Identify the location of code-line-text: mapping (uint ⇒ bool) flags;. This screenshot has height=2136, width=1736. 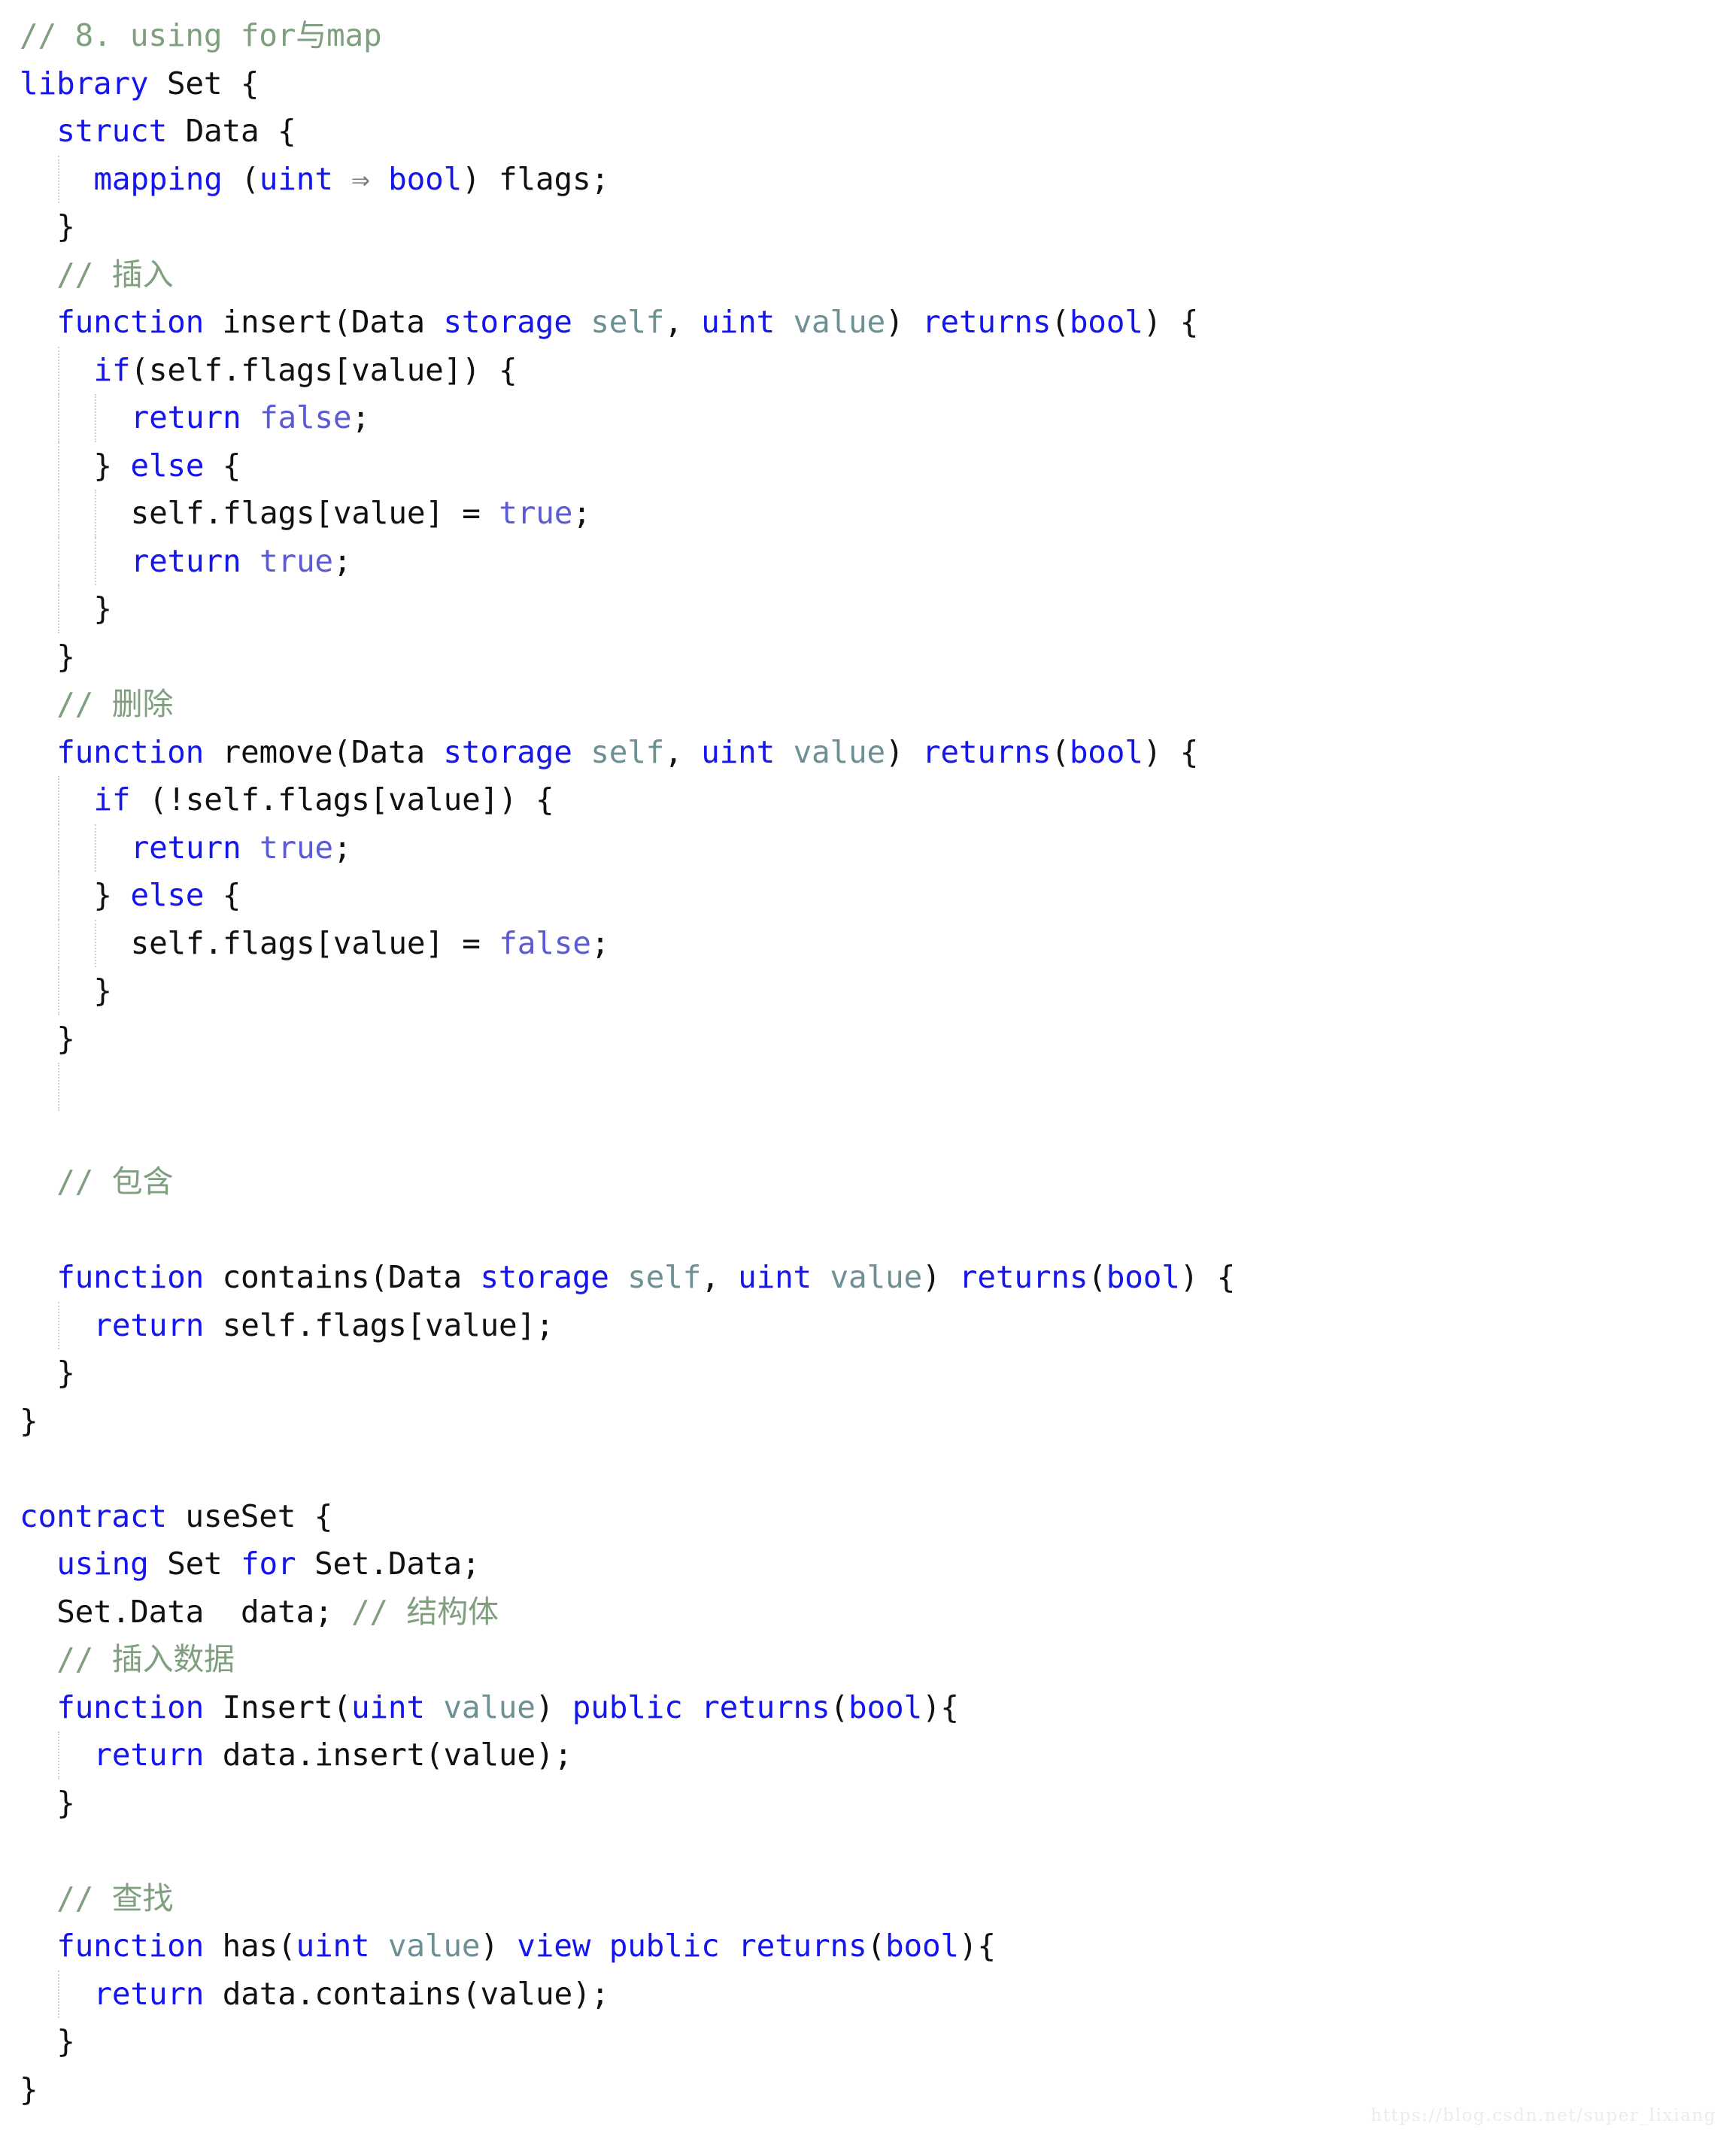
(314, 180).